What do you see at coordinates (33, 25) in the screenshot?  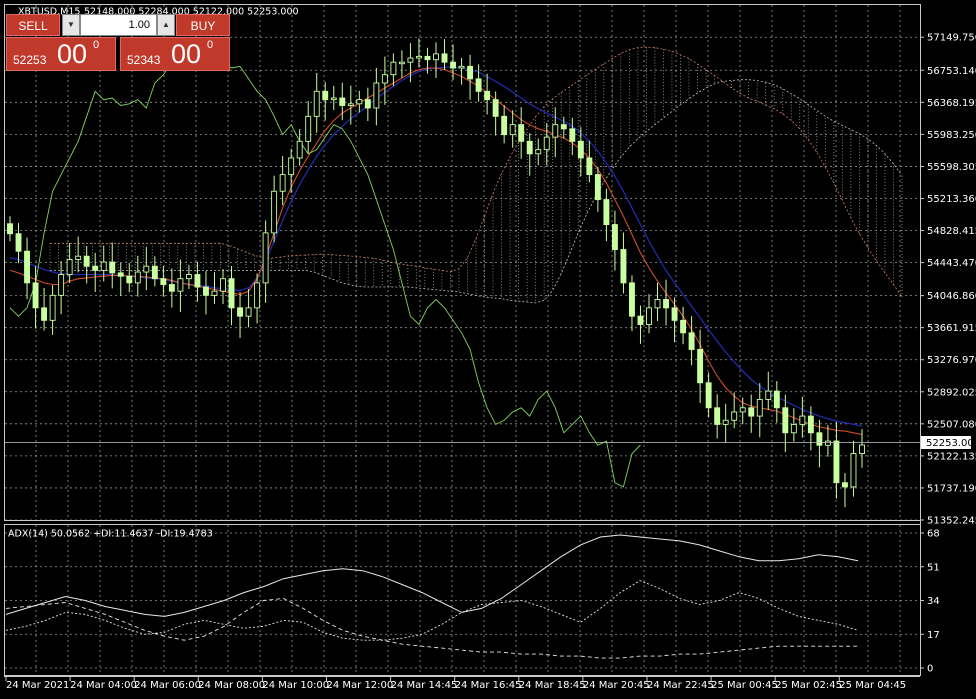 I see `sell-button: SELL` at bounding box center [33, 25].